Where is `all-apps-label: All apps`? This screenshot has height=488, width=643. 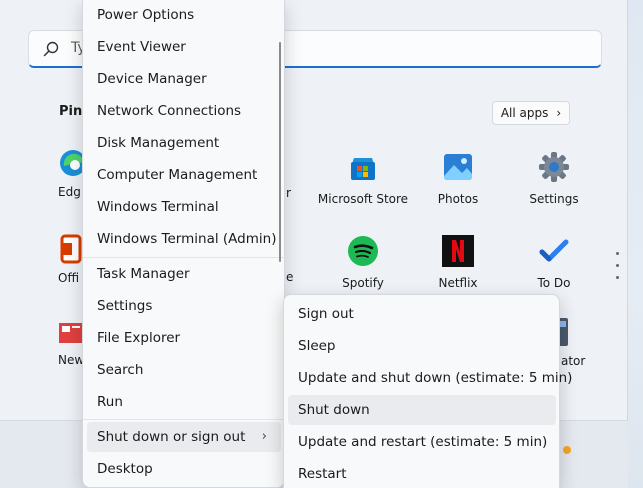 all-apps-label: All apps is located at coordinates (524, 113).